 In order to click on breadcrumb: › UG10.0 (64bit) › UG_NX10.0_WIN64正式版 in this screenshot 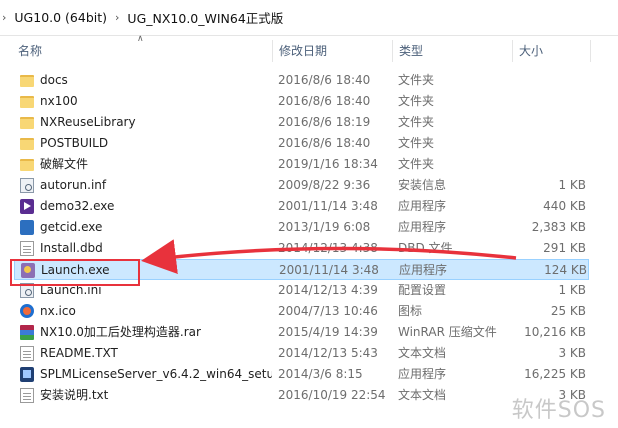, I will do `click(309, 18)`.